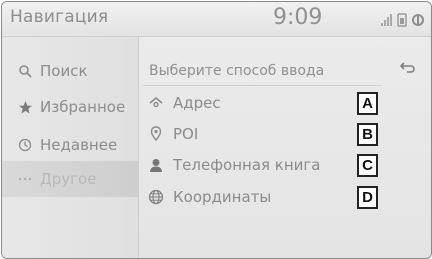  What do you see at coordinates (418, 20) in the screenshot?
I see `wifi-icon` at bounding box center [418, 20].